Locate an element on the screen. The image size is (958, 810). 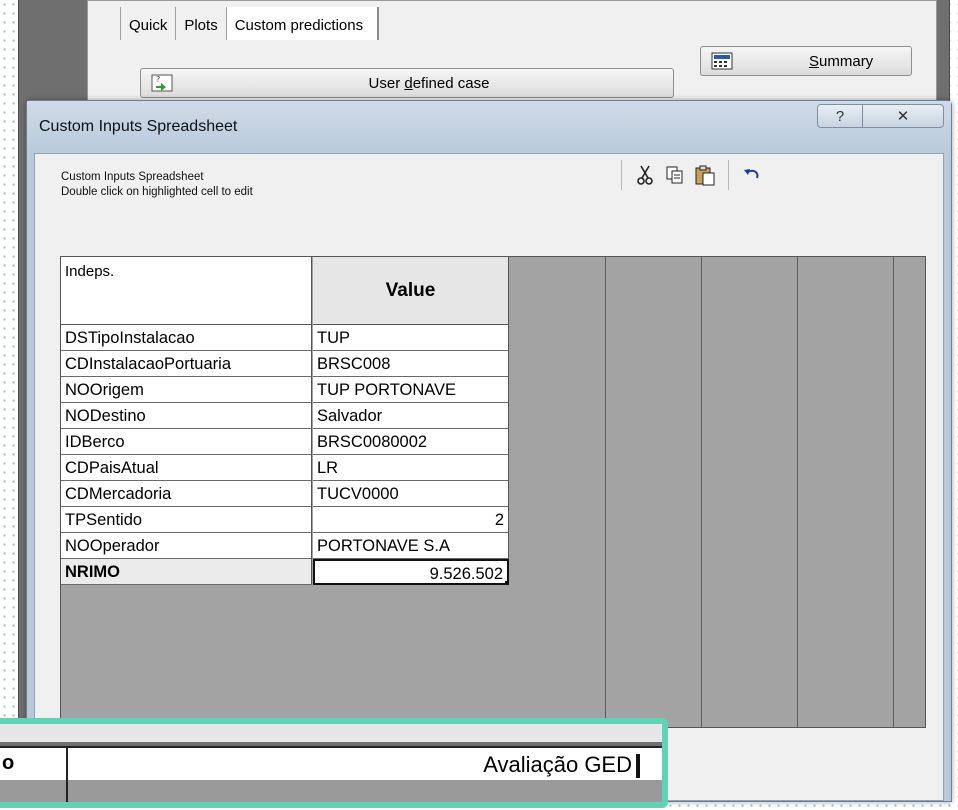
indep-name-cell: CDMercadoria is located at coordinates (186, 494).